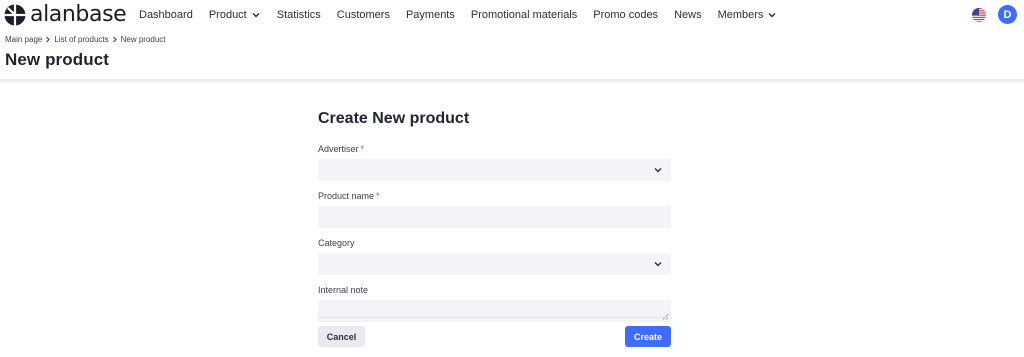 The height and width of the screenshot is (357, 1024). I want to click on user-avatar: D, so click(1007, 14).